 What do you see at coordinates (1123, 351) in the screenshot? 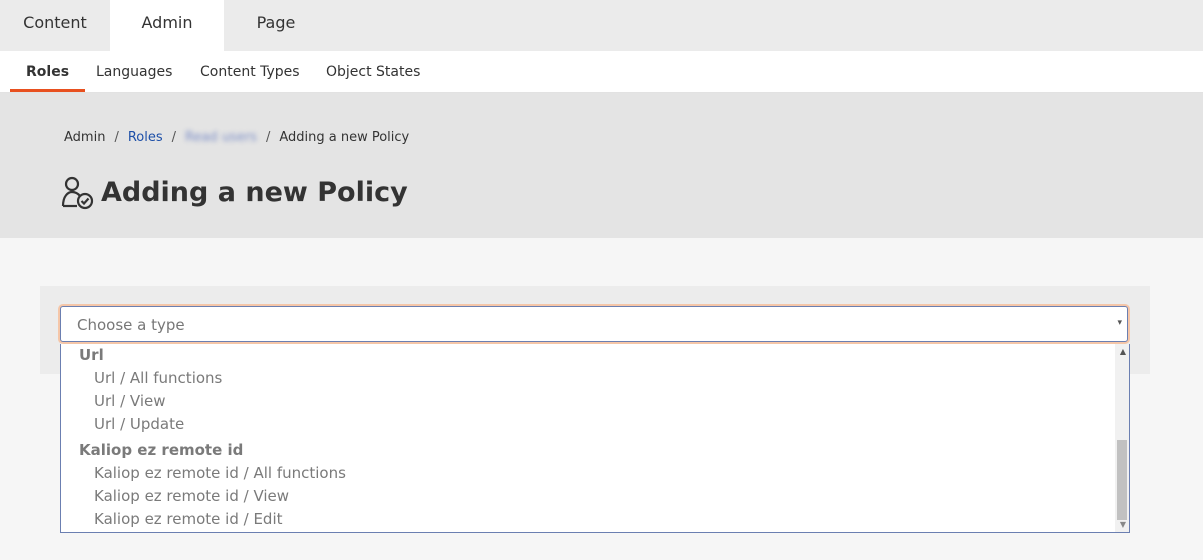
I see `scroll-up-icon: ▲` at bounding box center [1123, 351].